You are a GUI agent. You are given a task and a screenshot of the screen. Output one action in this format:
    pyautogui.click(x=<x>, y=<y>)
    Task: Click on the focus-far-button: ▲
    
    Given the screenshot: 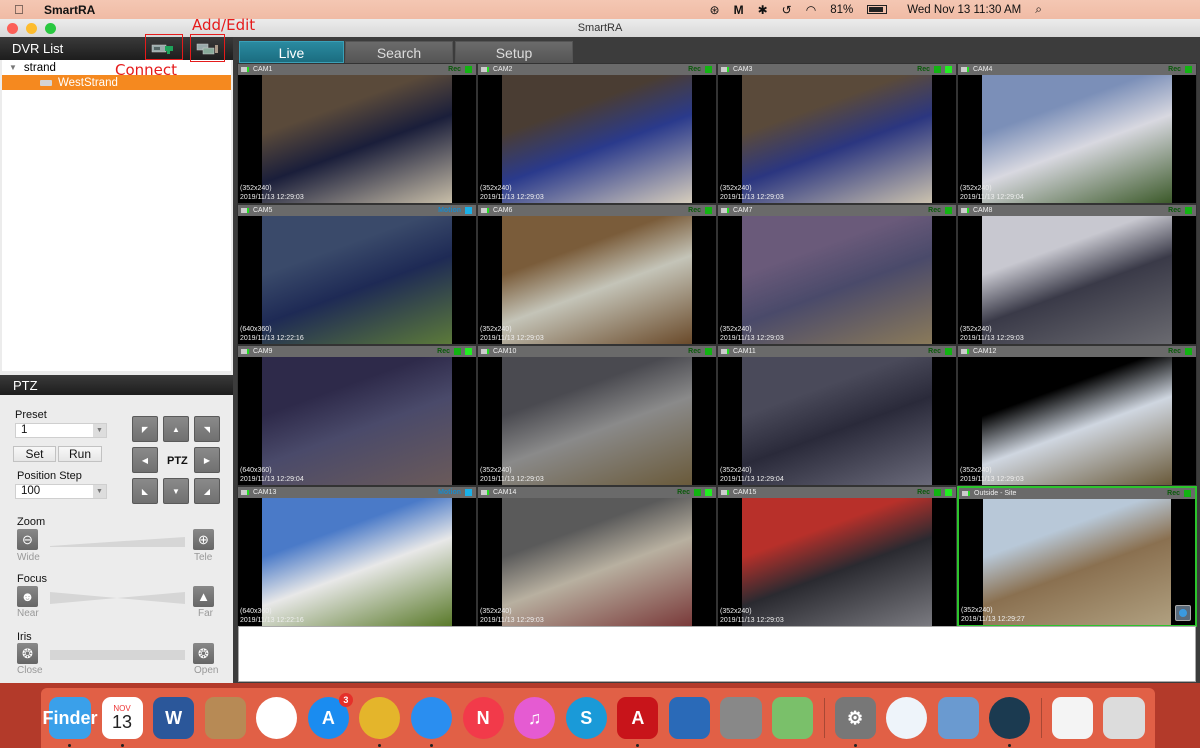 What is the action you would take?
    pyautogui.click(x=203, y=596)
    